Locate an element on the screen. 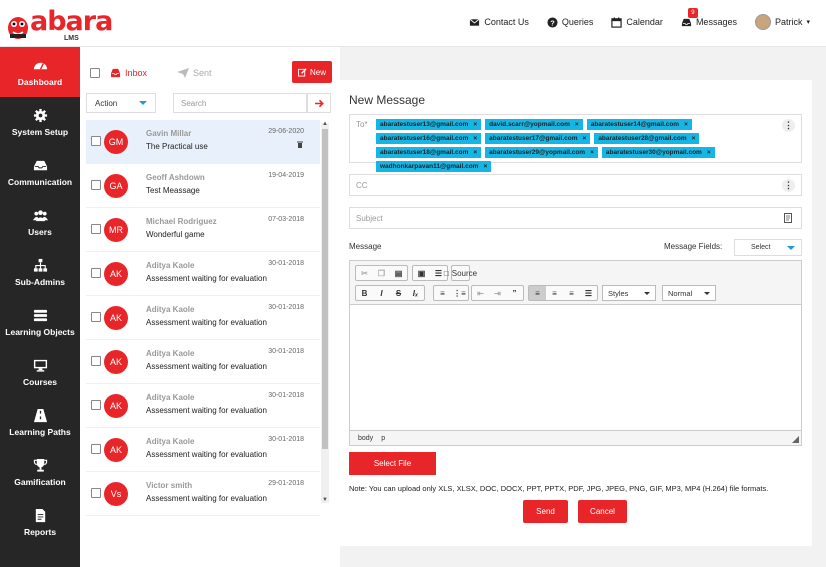 This screenshot has height=567, width=826. folder-sent: Sent is located at coordinates (194, 73).